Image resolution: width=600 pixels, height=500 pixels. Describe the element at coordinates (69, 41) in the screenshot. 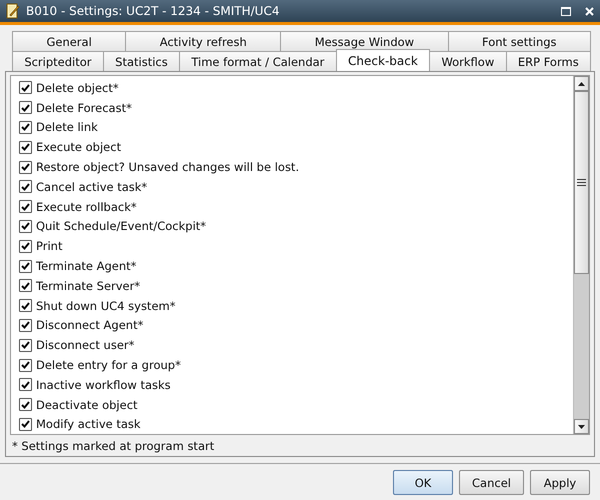

I see `tab: General` at that location.